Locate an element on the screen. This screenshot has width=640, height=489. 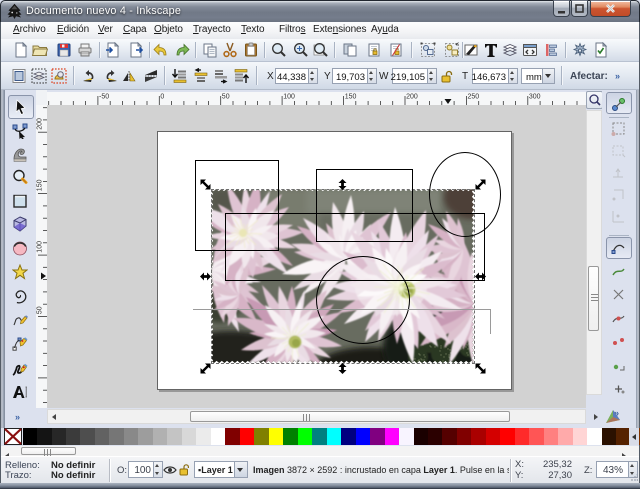
svg-text: 0 is located at coordinates (162, 97).